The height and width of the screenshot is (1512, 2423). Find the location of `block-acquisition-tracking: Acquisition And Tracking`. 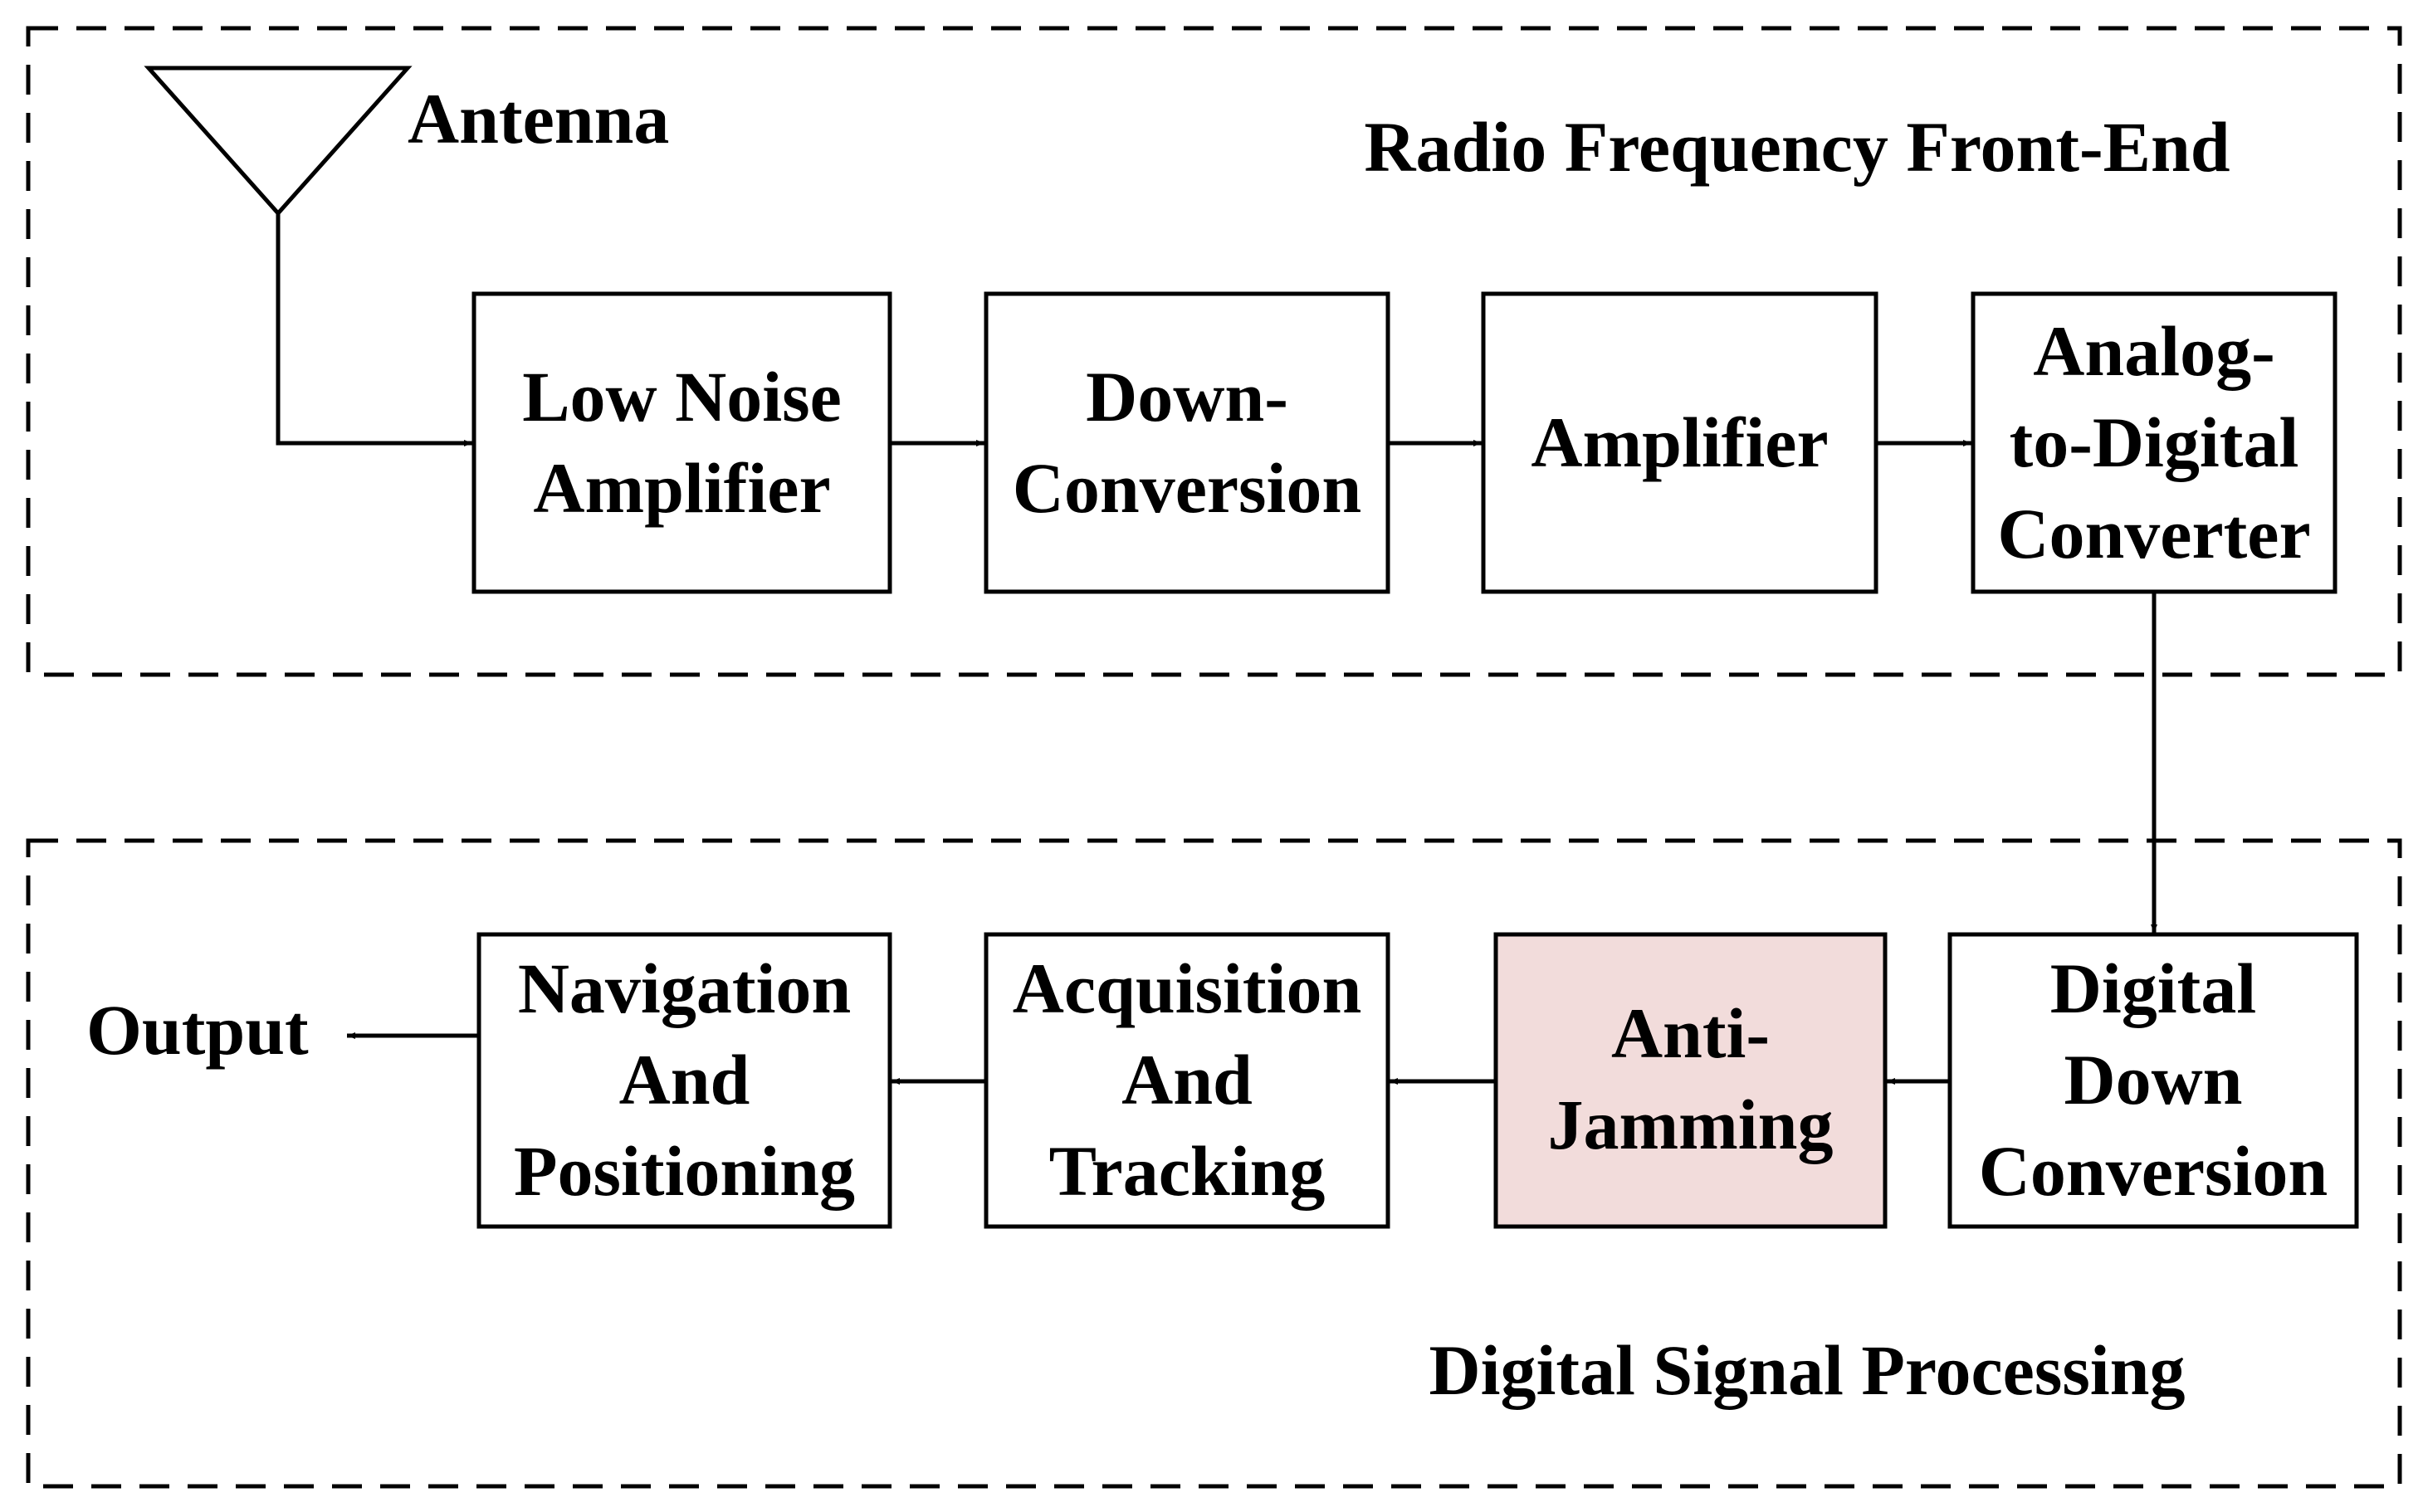

block-acquisition-tracking: Acquisition And Tracking is located at coordinates (1187, 1080).